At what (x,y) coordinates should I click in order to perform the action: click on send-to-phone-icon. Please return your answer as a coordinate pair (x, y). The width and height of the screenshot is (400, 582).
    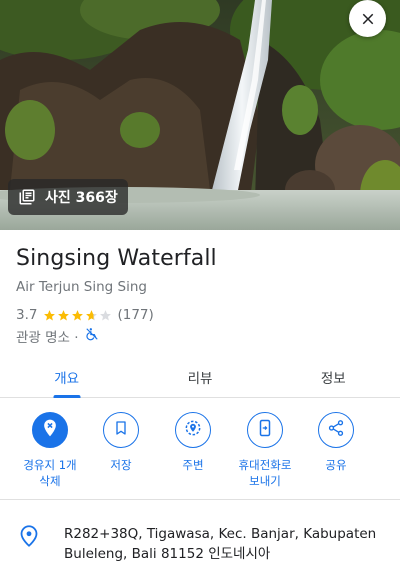
    Looking at the image, I should click on (265, 430).